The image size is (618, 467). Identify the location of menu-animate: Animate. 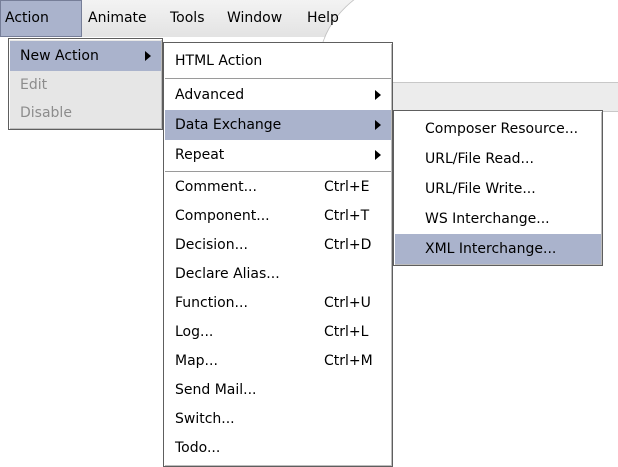
(117, 18).